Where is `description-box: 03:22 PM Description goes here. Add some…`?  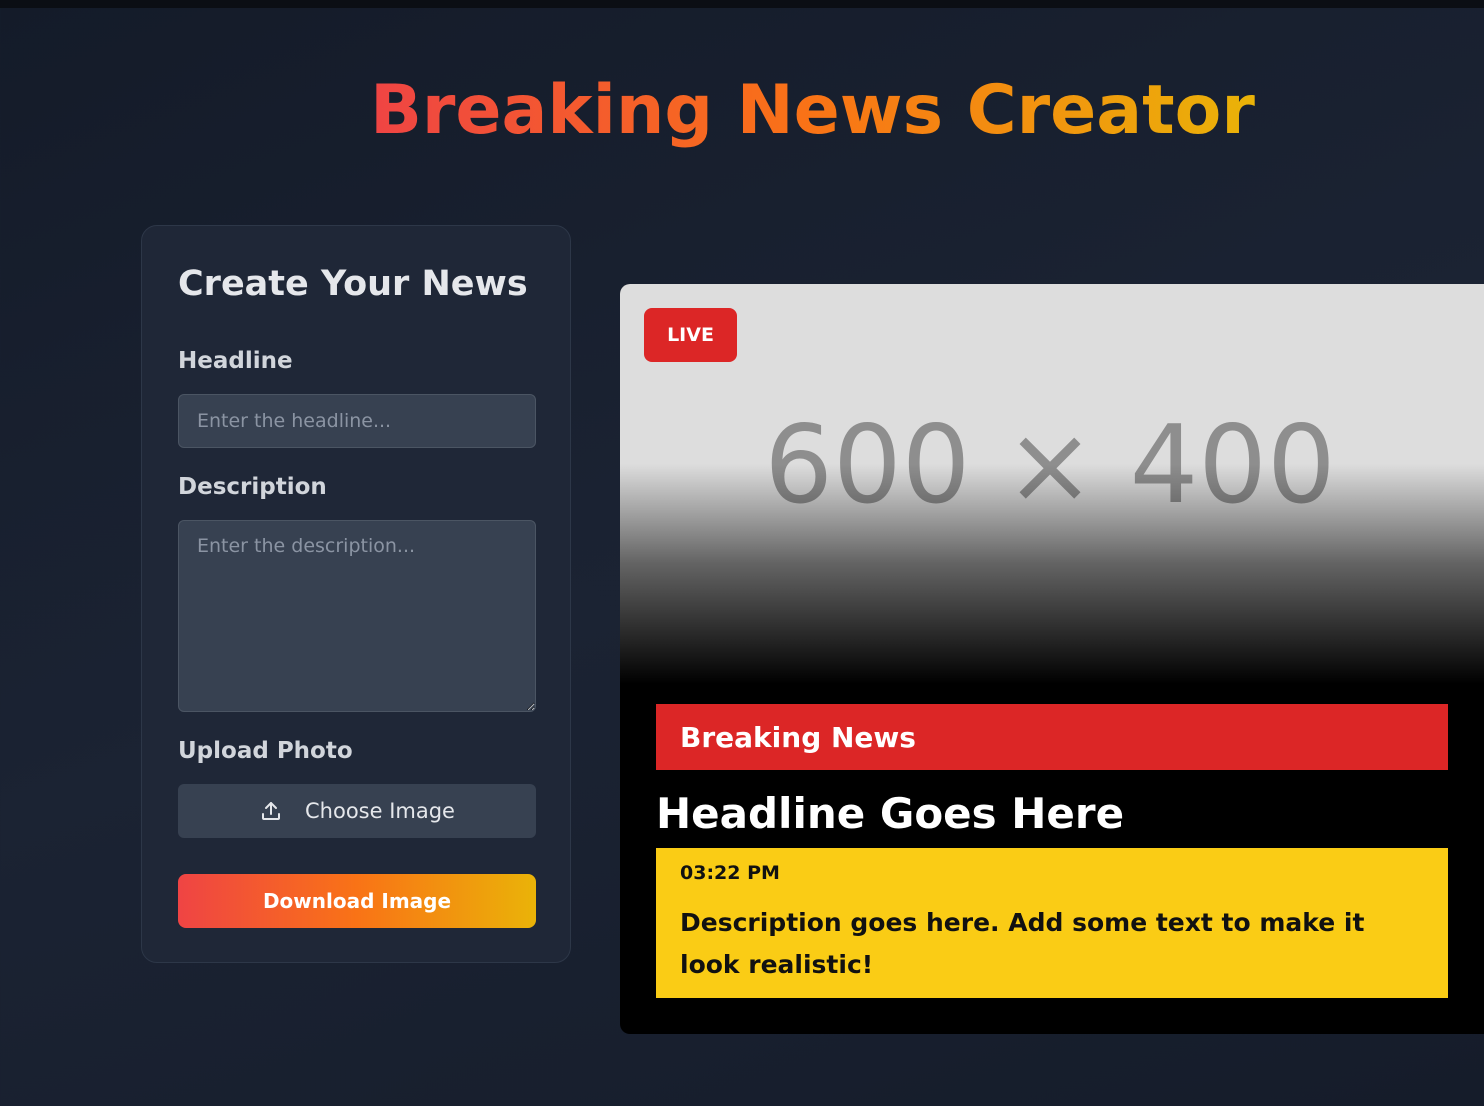 description-box: 03:22 PM Description goes here. Add some… is located at coordinates (1052, 923).